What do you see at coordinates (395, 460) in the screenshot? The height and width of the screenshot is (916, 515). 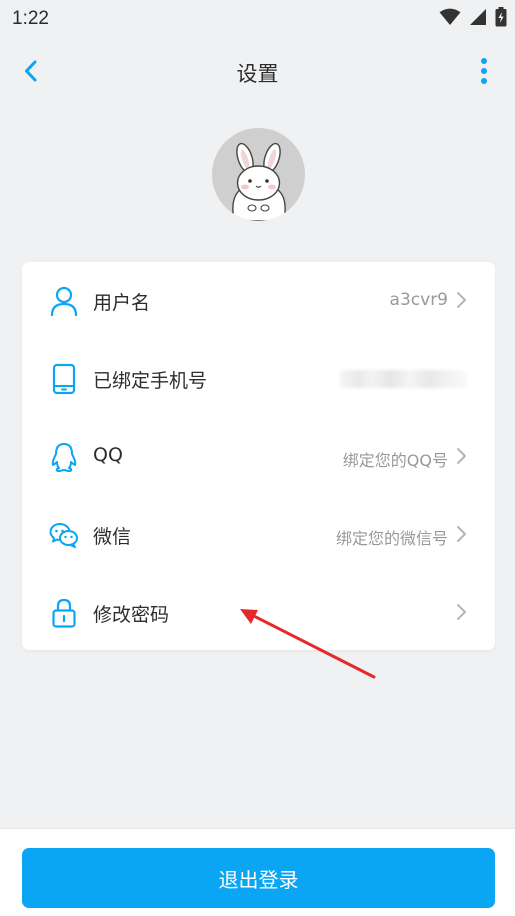 I see `qq-bind-hint: 绑定您的QQ号` at bounding box center [395, 460].